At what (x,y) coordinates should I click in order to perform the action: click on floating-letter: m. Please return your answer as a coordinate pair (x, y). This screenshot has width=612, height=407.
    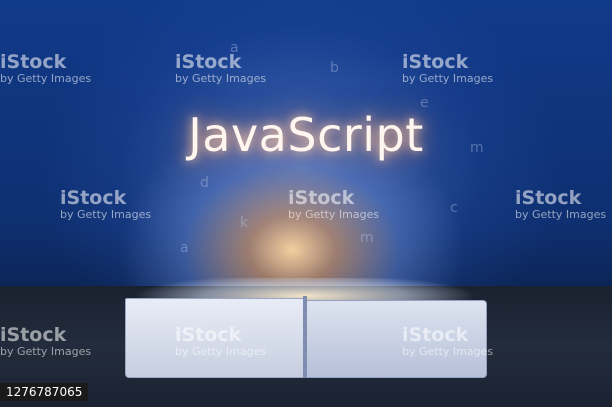
    Looking at the image, I should click on (367, 238).